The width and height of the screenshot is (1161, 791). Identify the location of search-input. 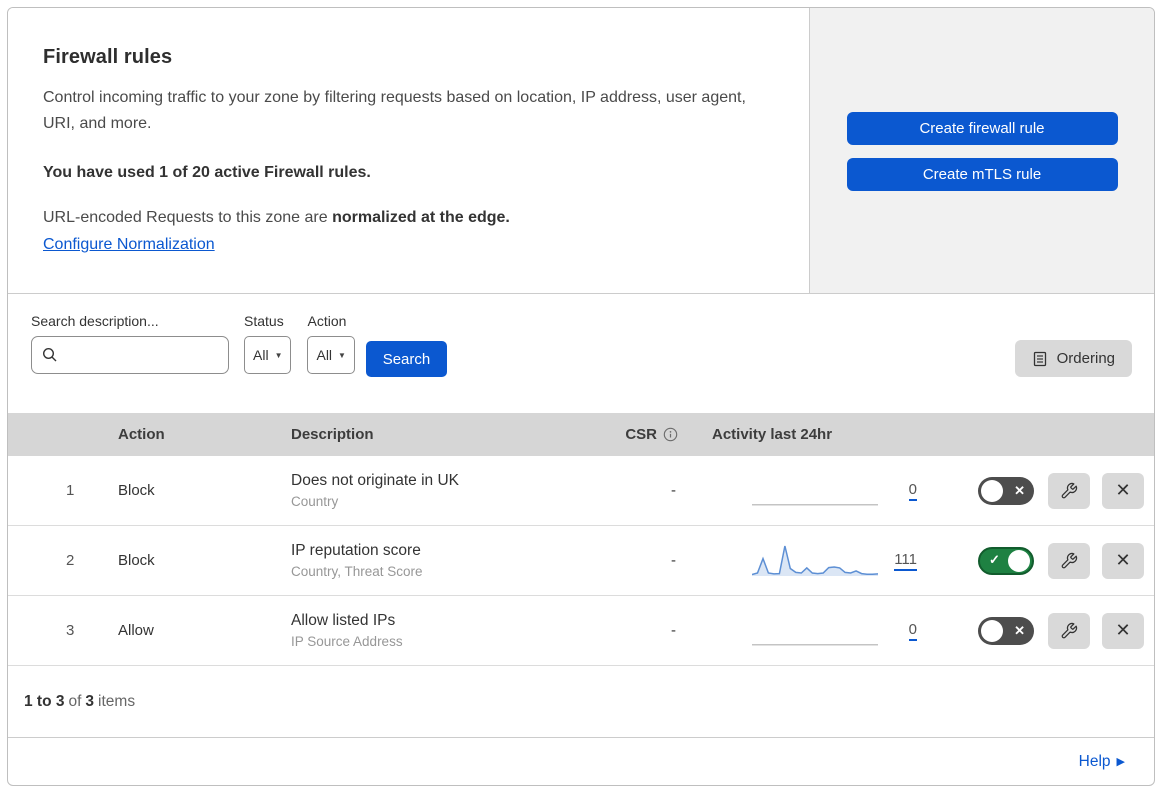
(130, 355).